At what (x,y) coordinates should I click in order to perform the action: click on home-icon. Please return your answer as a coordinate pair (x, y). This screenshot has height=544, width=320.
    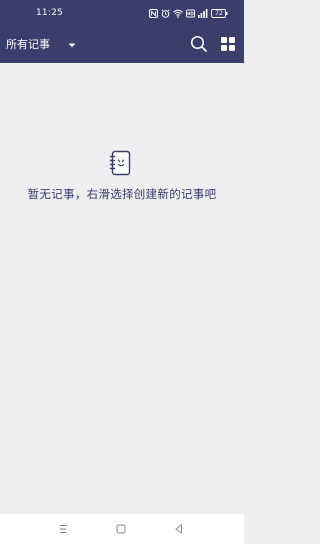
    Looking at the image, I should click on (121, 529).